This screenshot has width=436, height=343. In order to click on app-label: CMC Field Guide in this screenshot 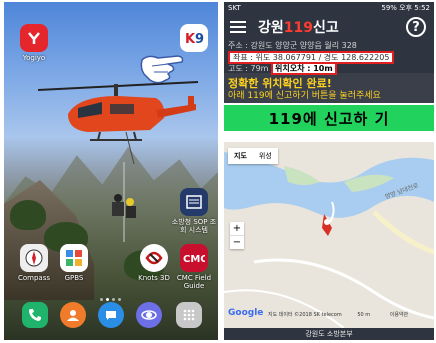, I will do `click(194, 282)`.